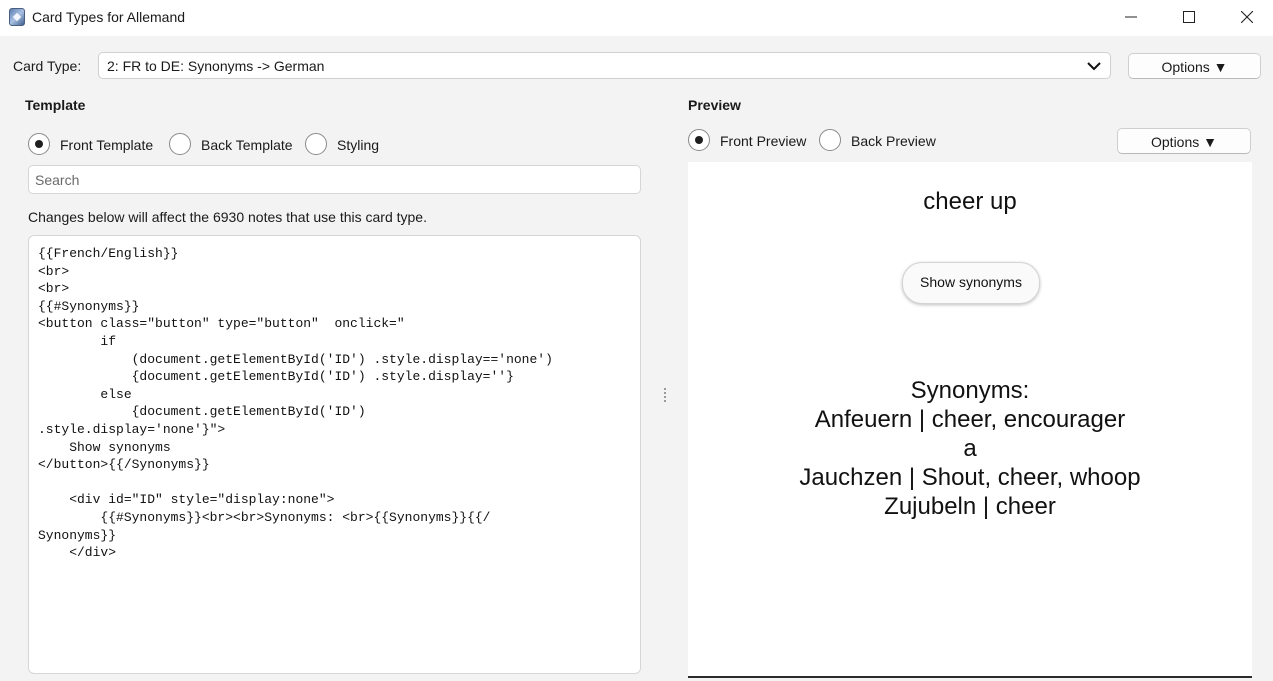  Describe the element at coordinates (216, 66) in the screenshot. I see `card-type-value: 2: FR to DE: Synonyms -> German` at that location.